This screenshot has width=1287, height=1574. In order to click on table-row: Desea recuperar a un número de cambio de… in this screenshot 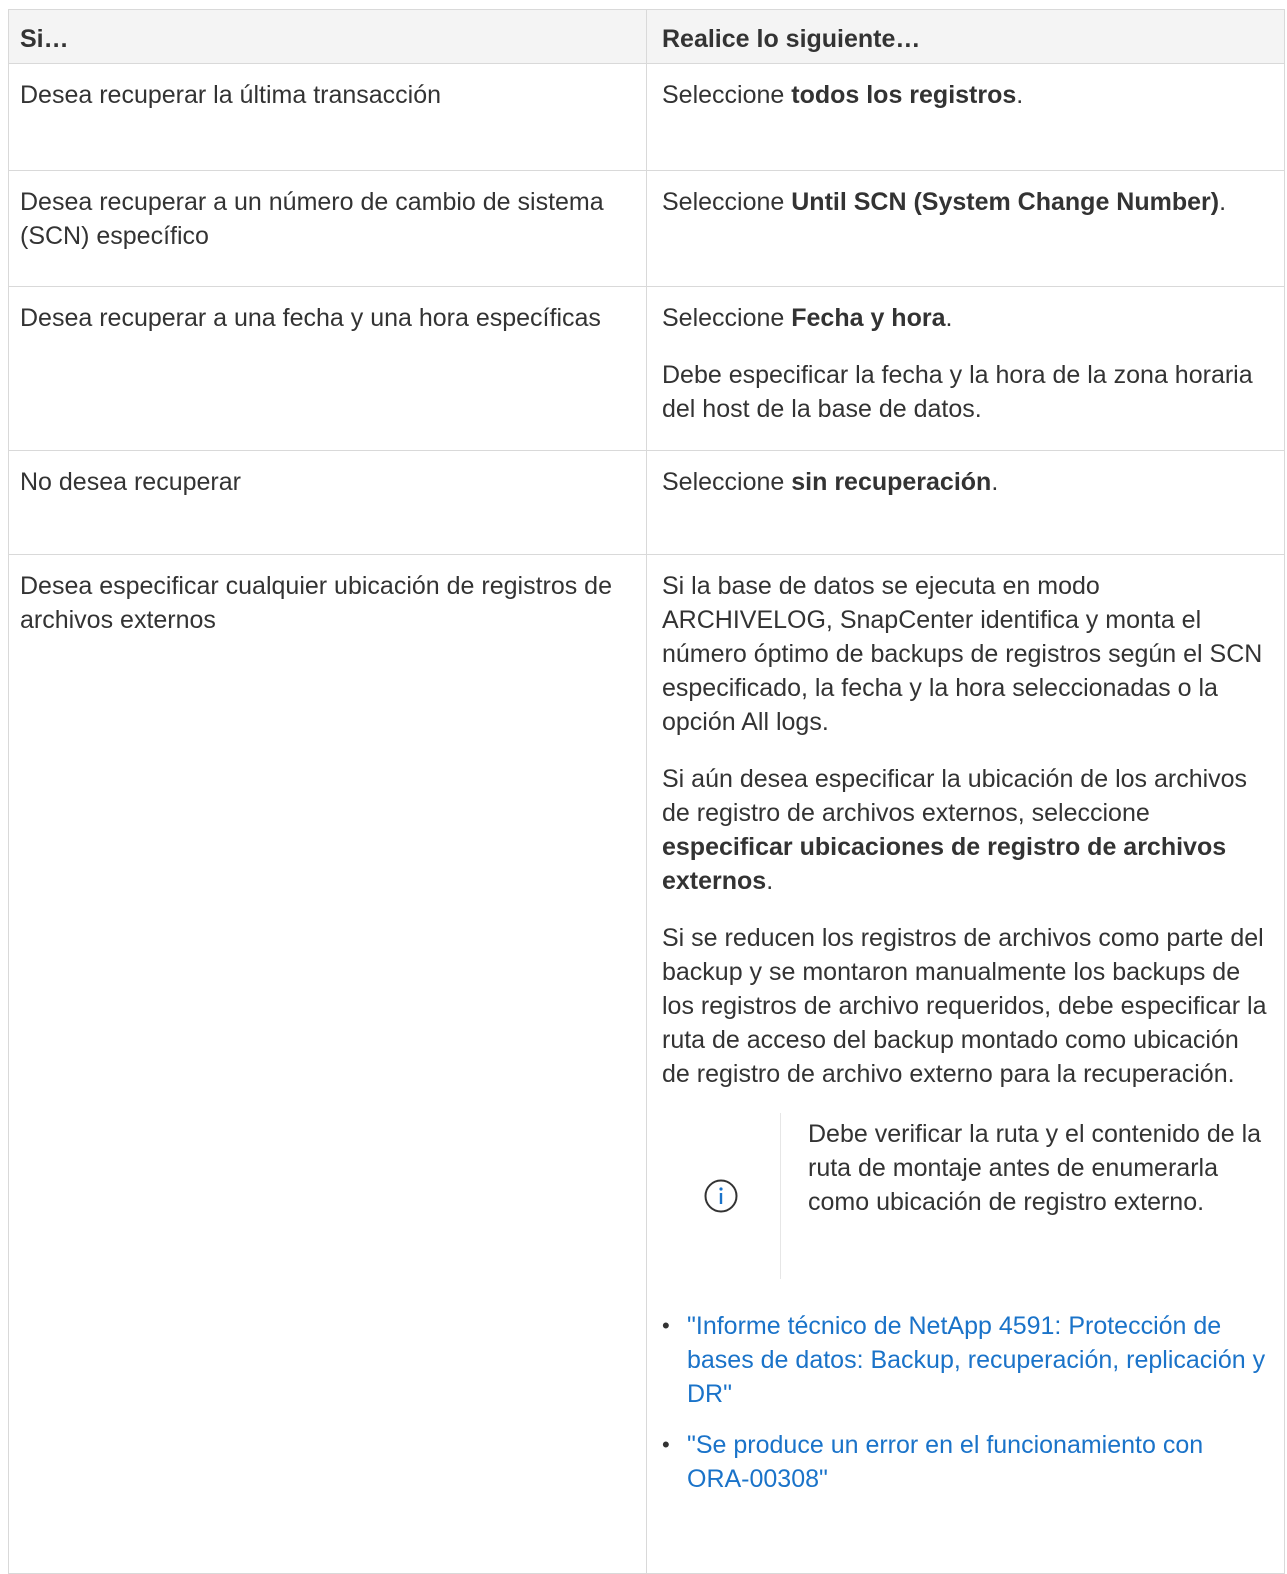, I will do `click(646, 228)`.